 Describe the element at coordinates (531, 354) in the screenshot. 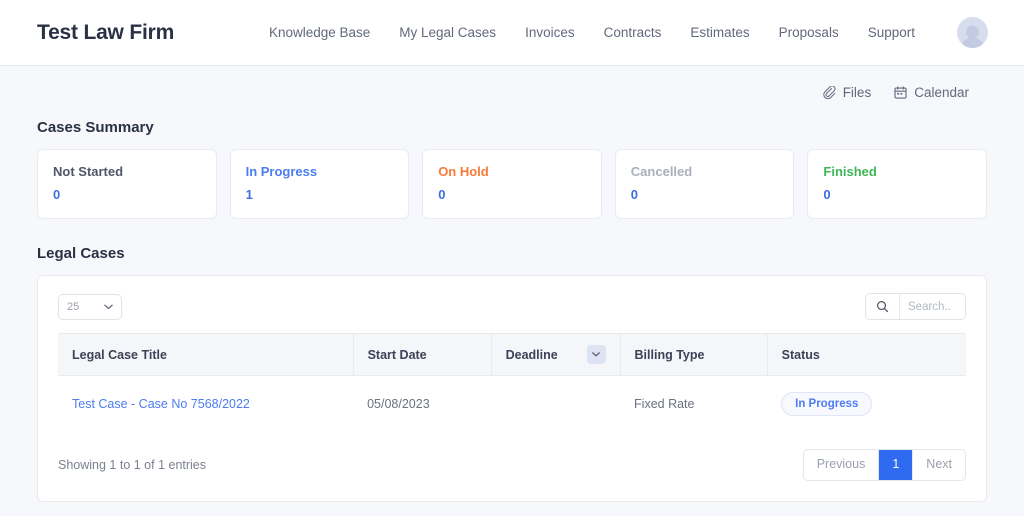

I see `column-header-label: Deadline` at that location.